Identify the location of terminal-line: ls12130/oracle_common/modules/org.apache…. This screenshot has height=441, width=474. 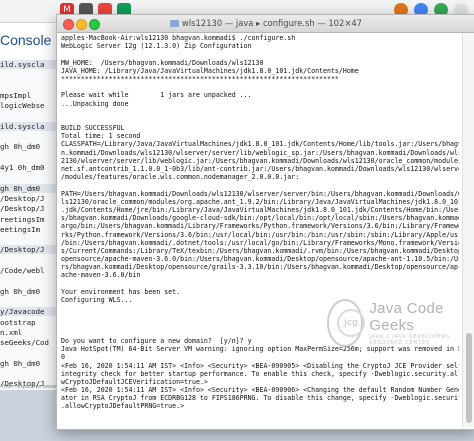
(260, 201).